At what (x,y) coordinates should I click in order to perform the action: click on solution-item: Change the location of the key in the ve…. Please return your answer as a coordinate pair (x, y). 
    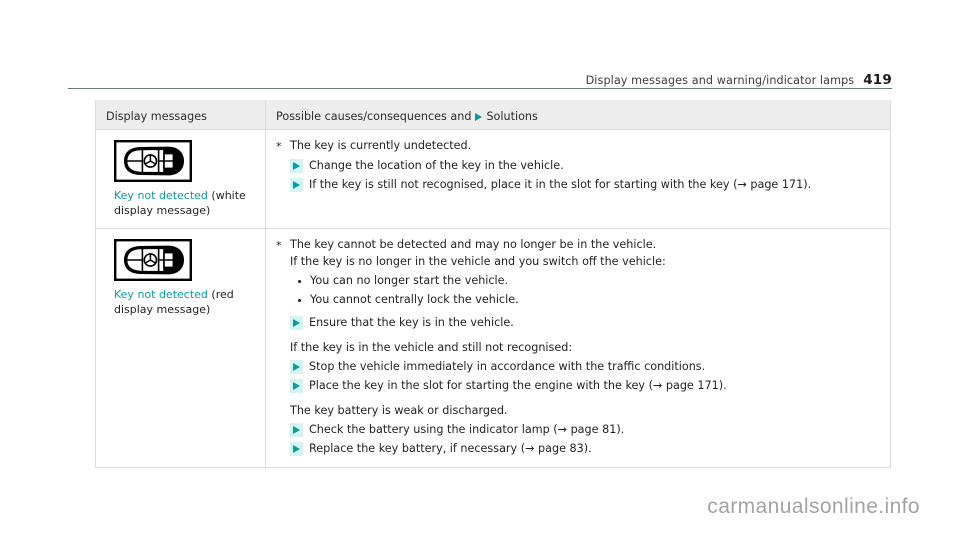
    Looking at the image, I should click on (585, 166).